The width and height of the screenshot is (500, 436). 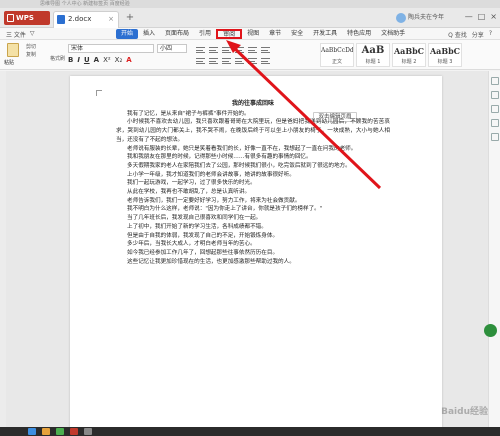 I want to click on paste-button: 粘贴, so click(x=13, y=55).